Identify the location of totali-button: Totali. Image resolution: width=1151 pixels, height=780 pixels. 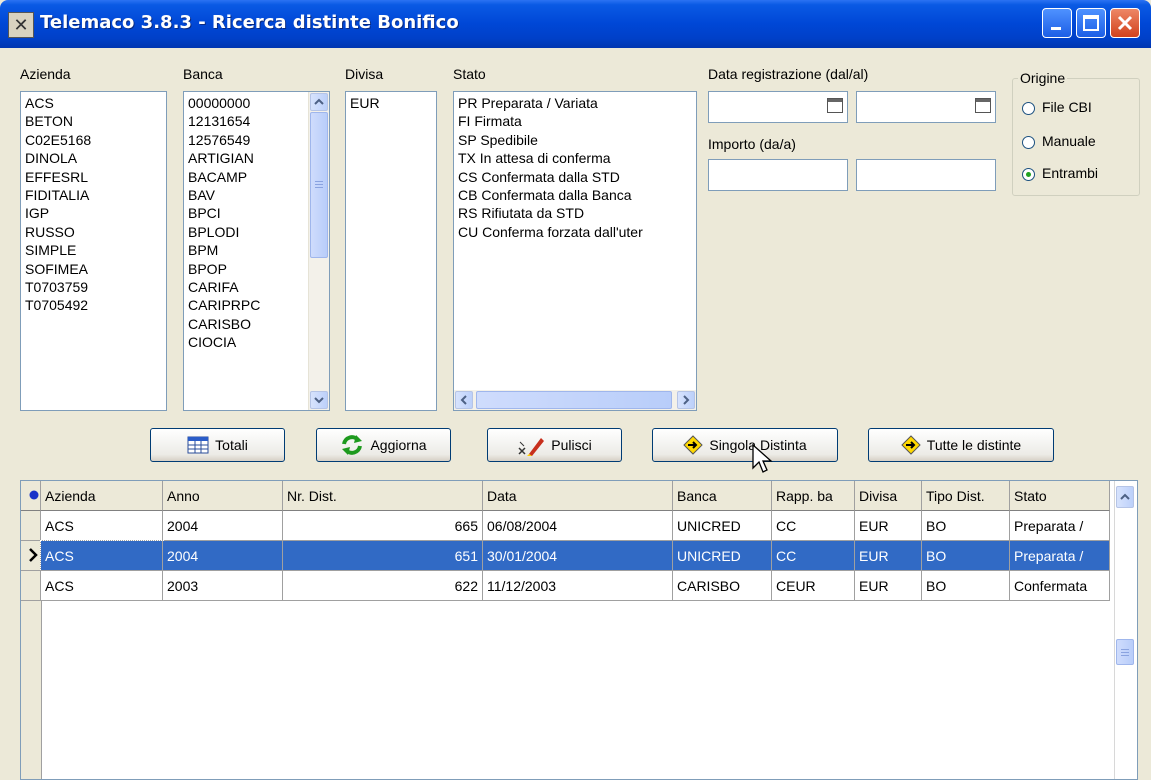
(217, 445).